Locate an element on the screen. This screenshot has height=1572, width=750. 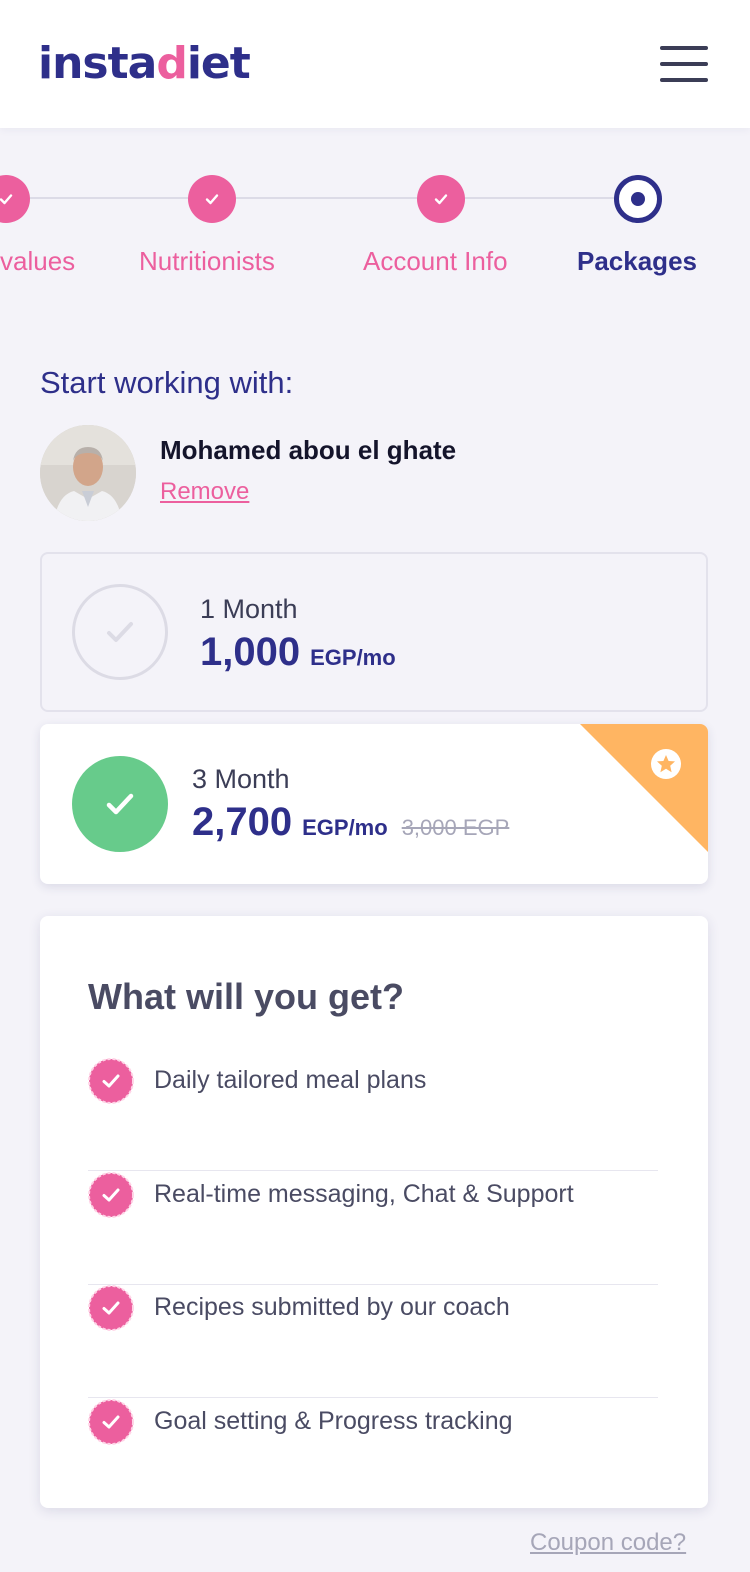
benefits-title: What will you get? is located at coordinates (246, 996).